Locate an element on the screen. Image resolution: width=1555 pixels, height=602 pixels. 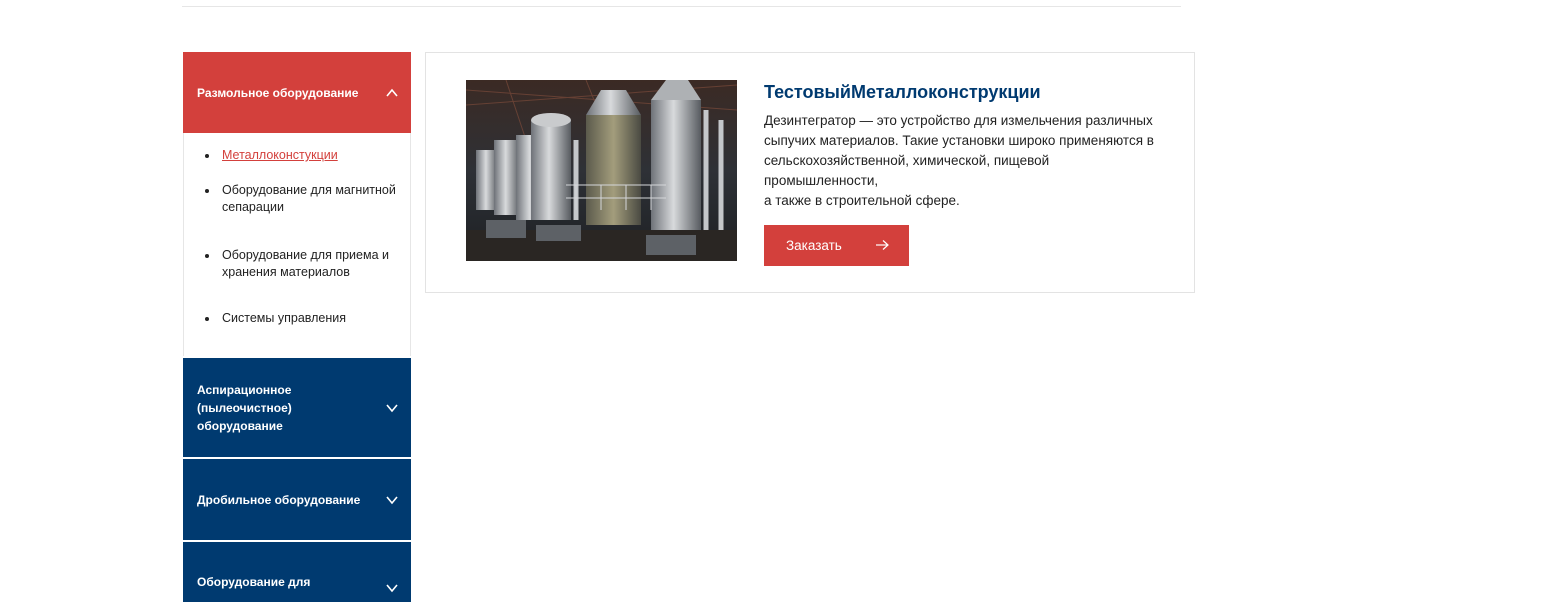
category-grinding: Размольное оборудование is located at coordinates (297, 92).